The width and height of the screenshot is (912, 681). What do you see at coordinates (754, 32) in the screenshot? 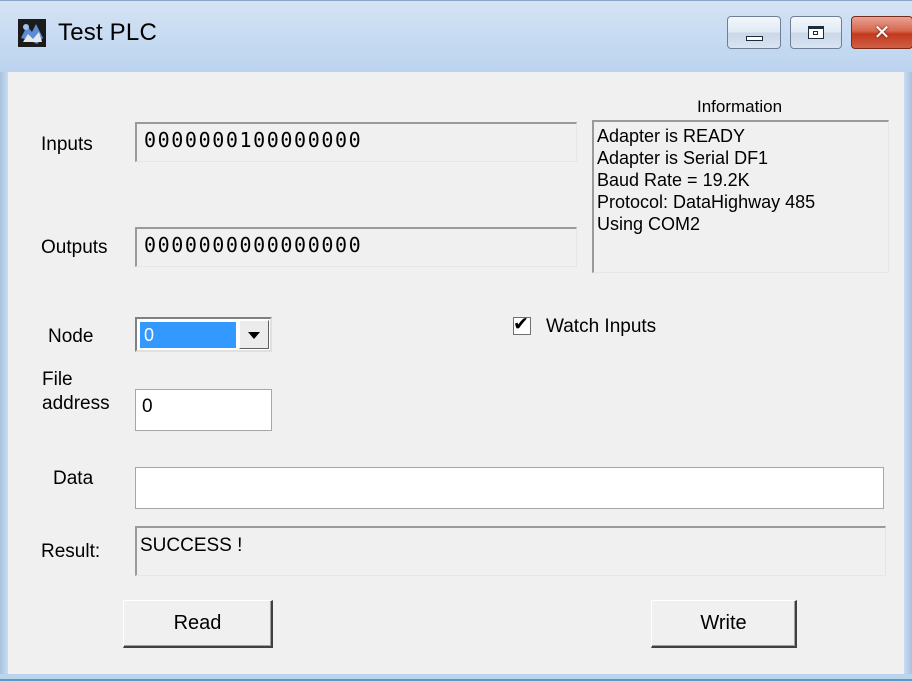
I see `minimize-button` at bounding box center [754, 32].